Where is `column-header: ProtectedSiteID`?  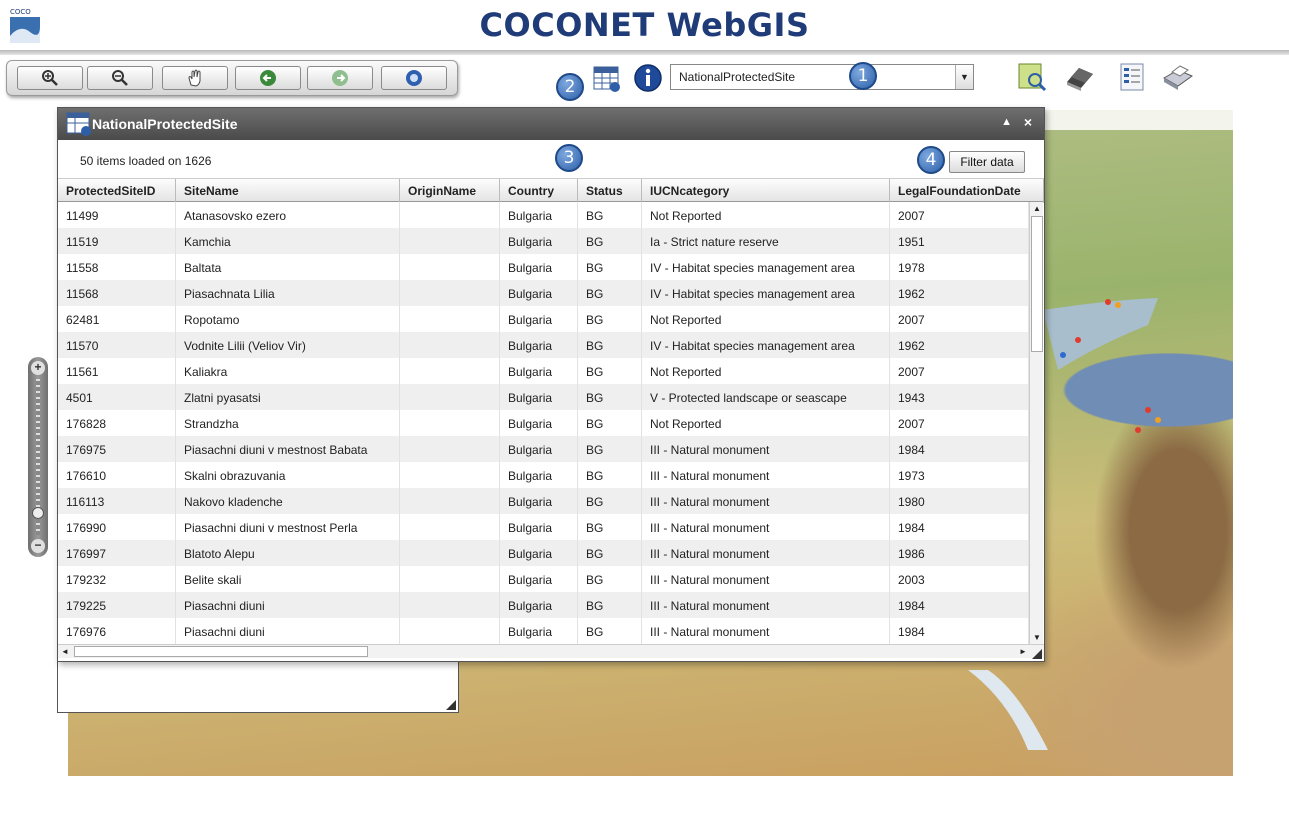
column-header: ProtectedSiteID is located at coordinates (117, 191).